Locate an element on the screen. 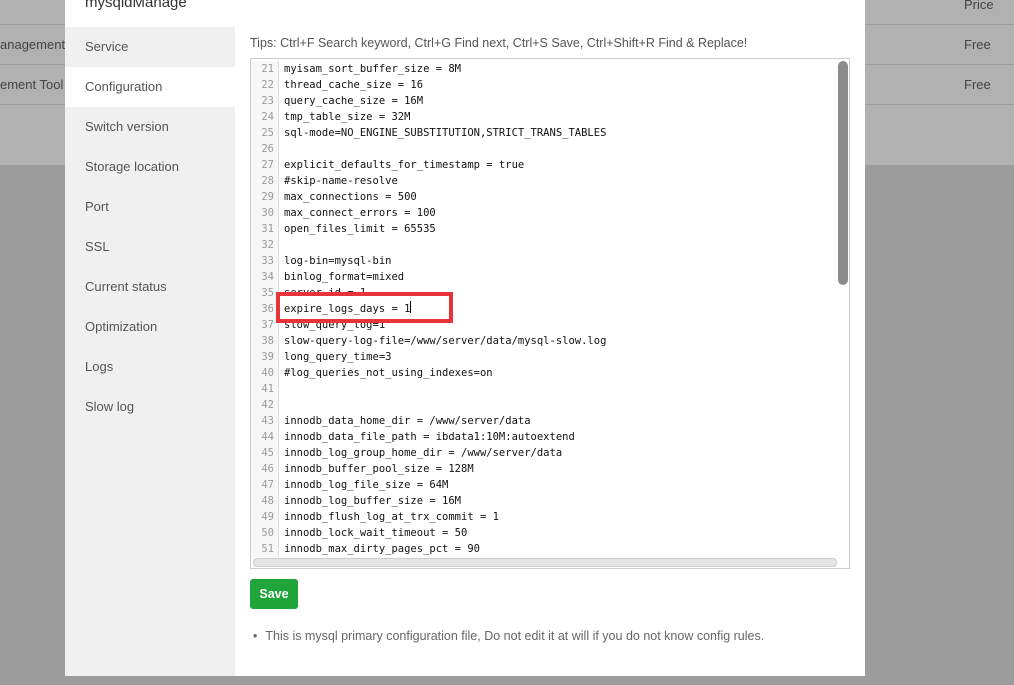  code-line: 26 is located at coordinates (428, 149).